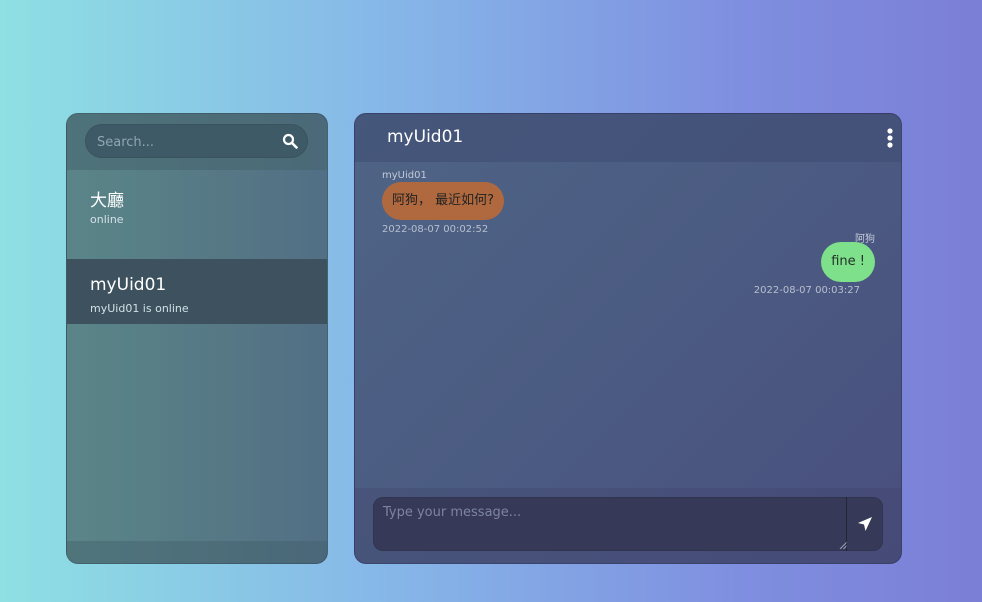 This screenshot has height=602, width=982. What do you see at coordinates (107, 201) in the screenshot?
I see `room-name: 大廳` at bounding box center [107, 201].